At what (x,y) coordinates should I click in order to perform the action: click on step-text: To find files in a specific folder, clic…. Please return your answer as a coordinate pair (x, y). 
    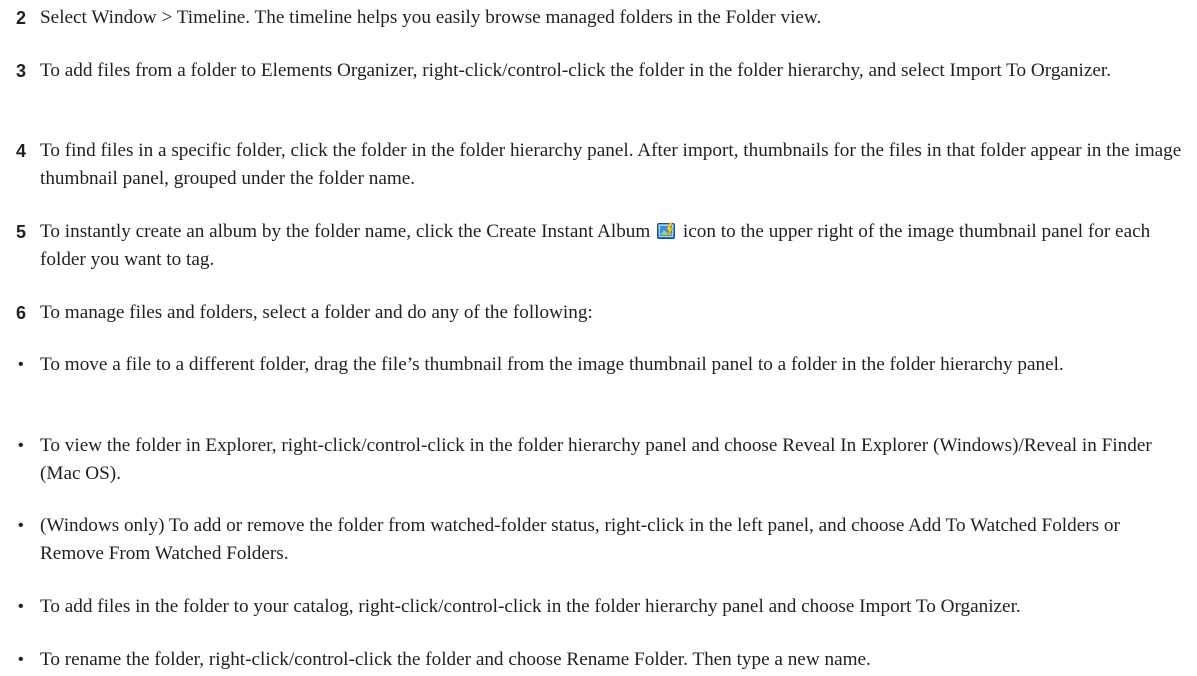
    Looking at the image, I should click on (611, 164).